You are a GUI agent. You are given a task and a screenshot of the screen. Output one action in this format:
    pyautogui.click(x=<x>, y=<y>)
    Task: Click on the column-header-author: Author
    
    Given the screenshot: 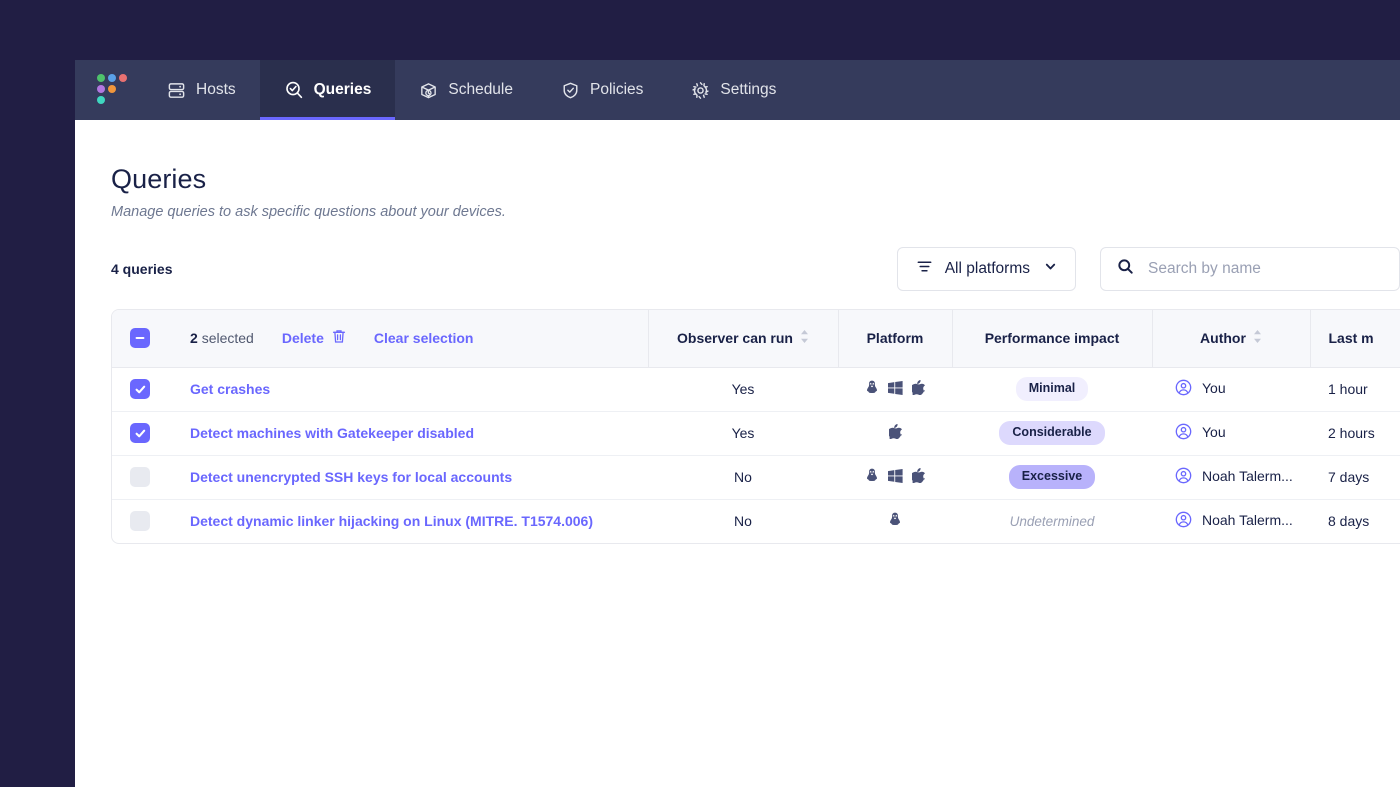 What is the action you would take?
    pyautogui.click(x=1231, y=339)
    